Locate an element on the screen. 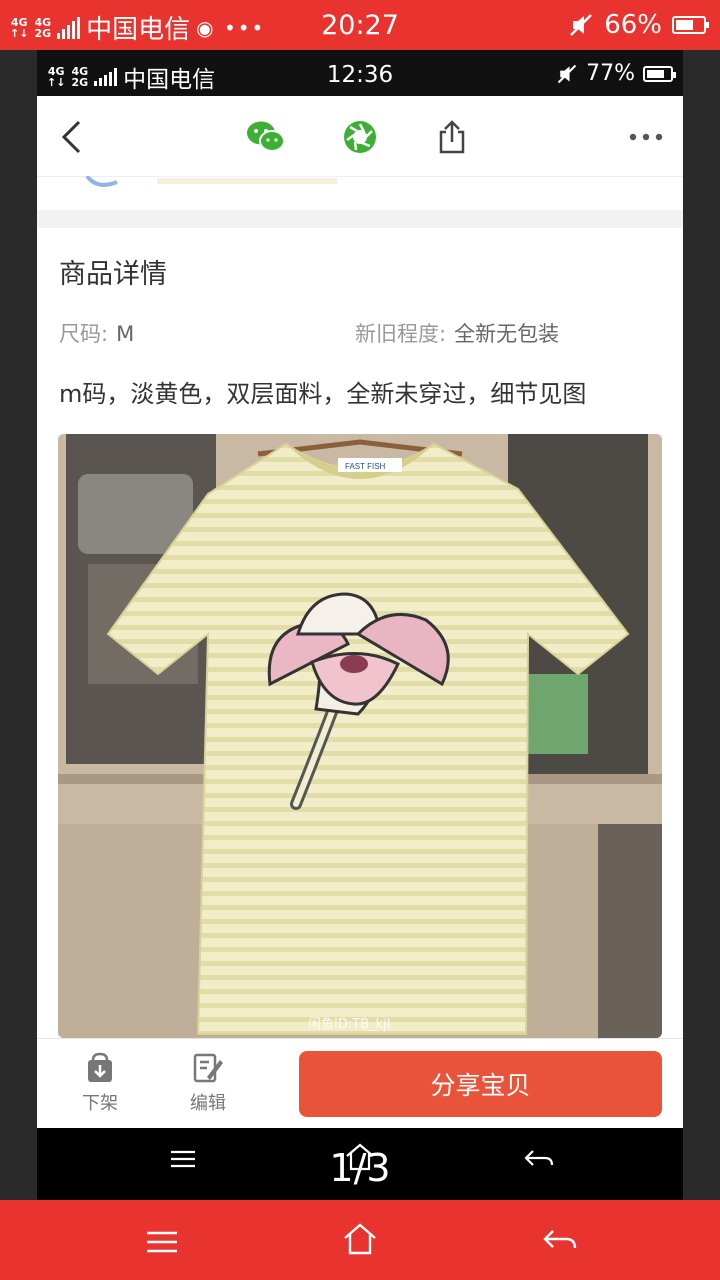 The width and height of the screenshot is (720, 1280). menu-icon is located at coordinates (162, 1242).